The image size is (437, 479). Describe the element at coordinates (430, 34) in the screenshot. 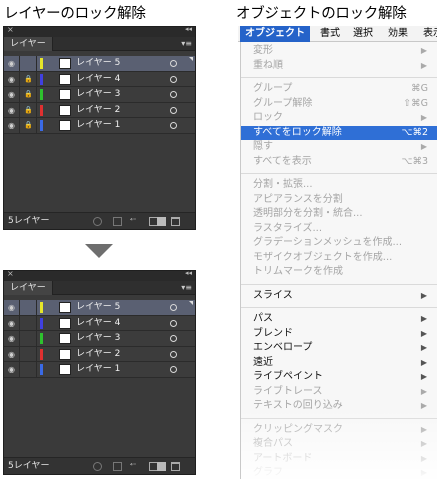

I see `menu-view: 表示` at that location.